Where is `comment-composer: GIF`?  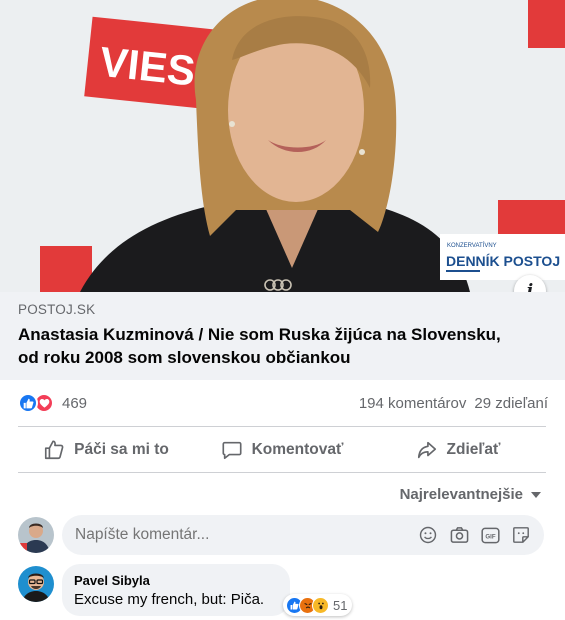 comment-composer: GIF is located at coordinates (303, 535).